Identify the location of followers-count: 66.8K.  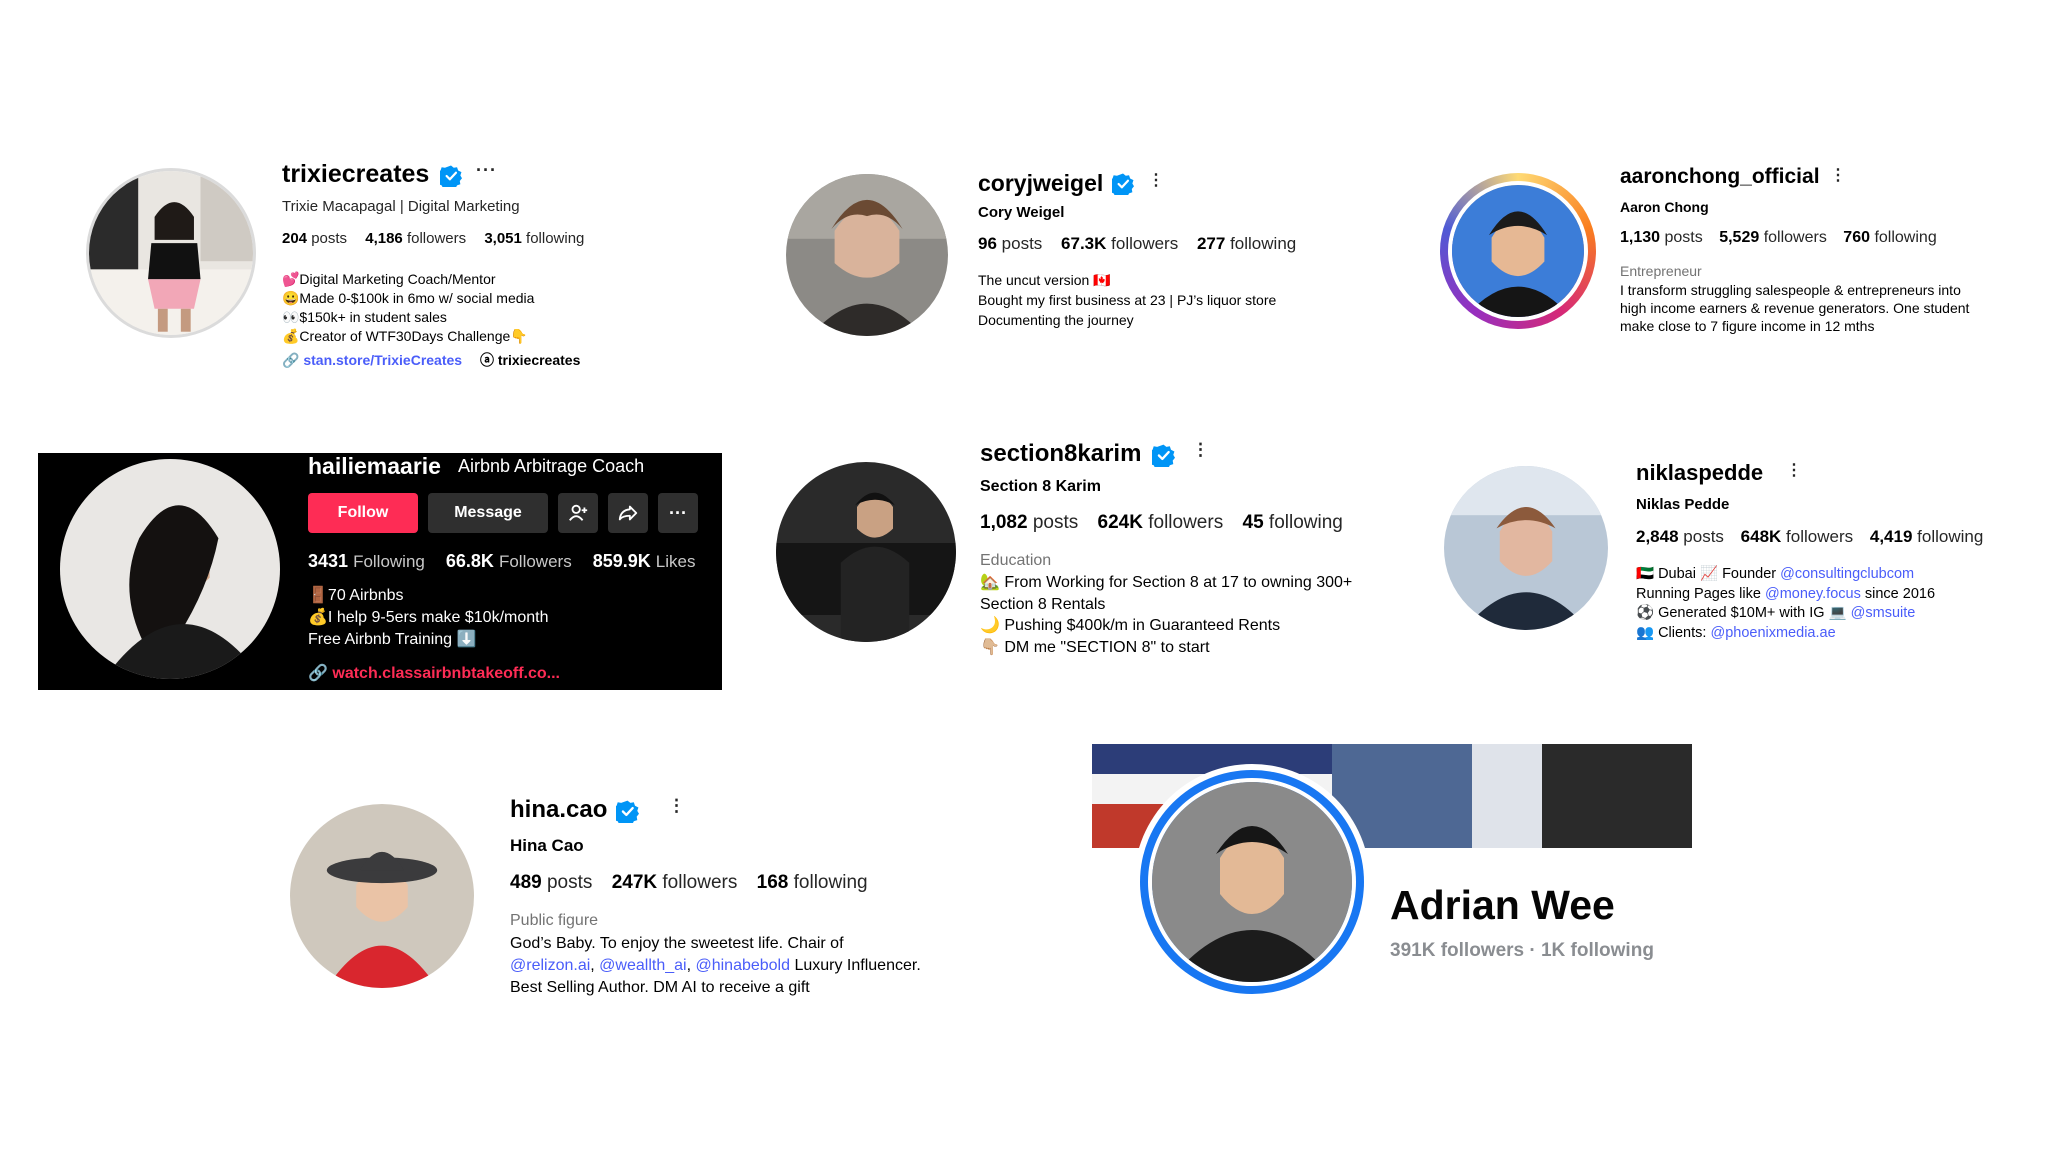
(470, 561).